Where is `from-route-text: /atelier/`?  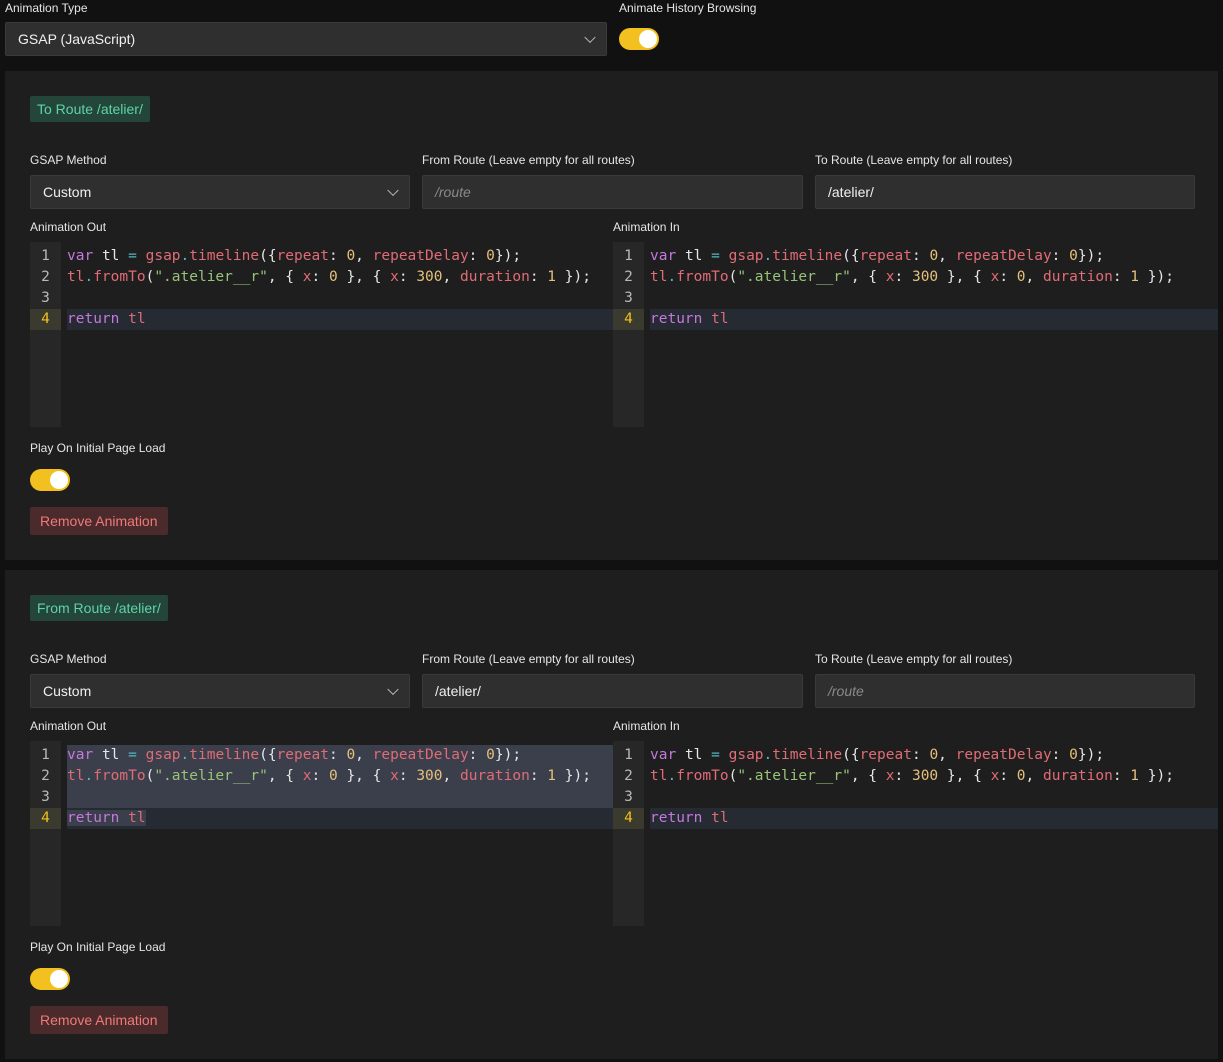
from-route-text: /atelier/ is located at coordinates (458, 691).